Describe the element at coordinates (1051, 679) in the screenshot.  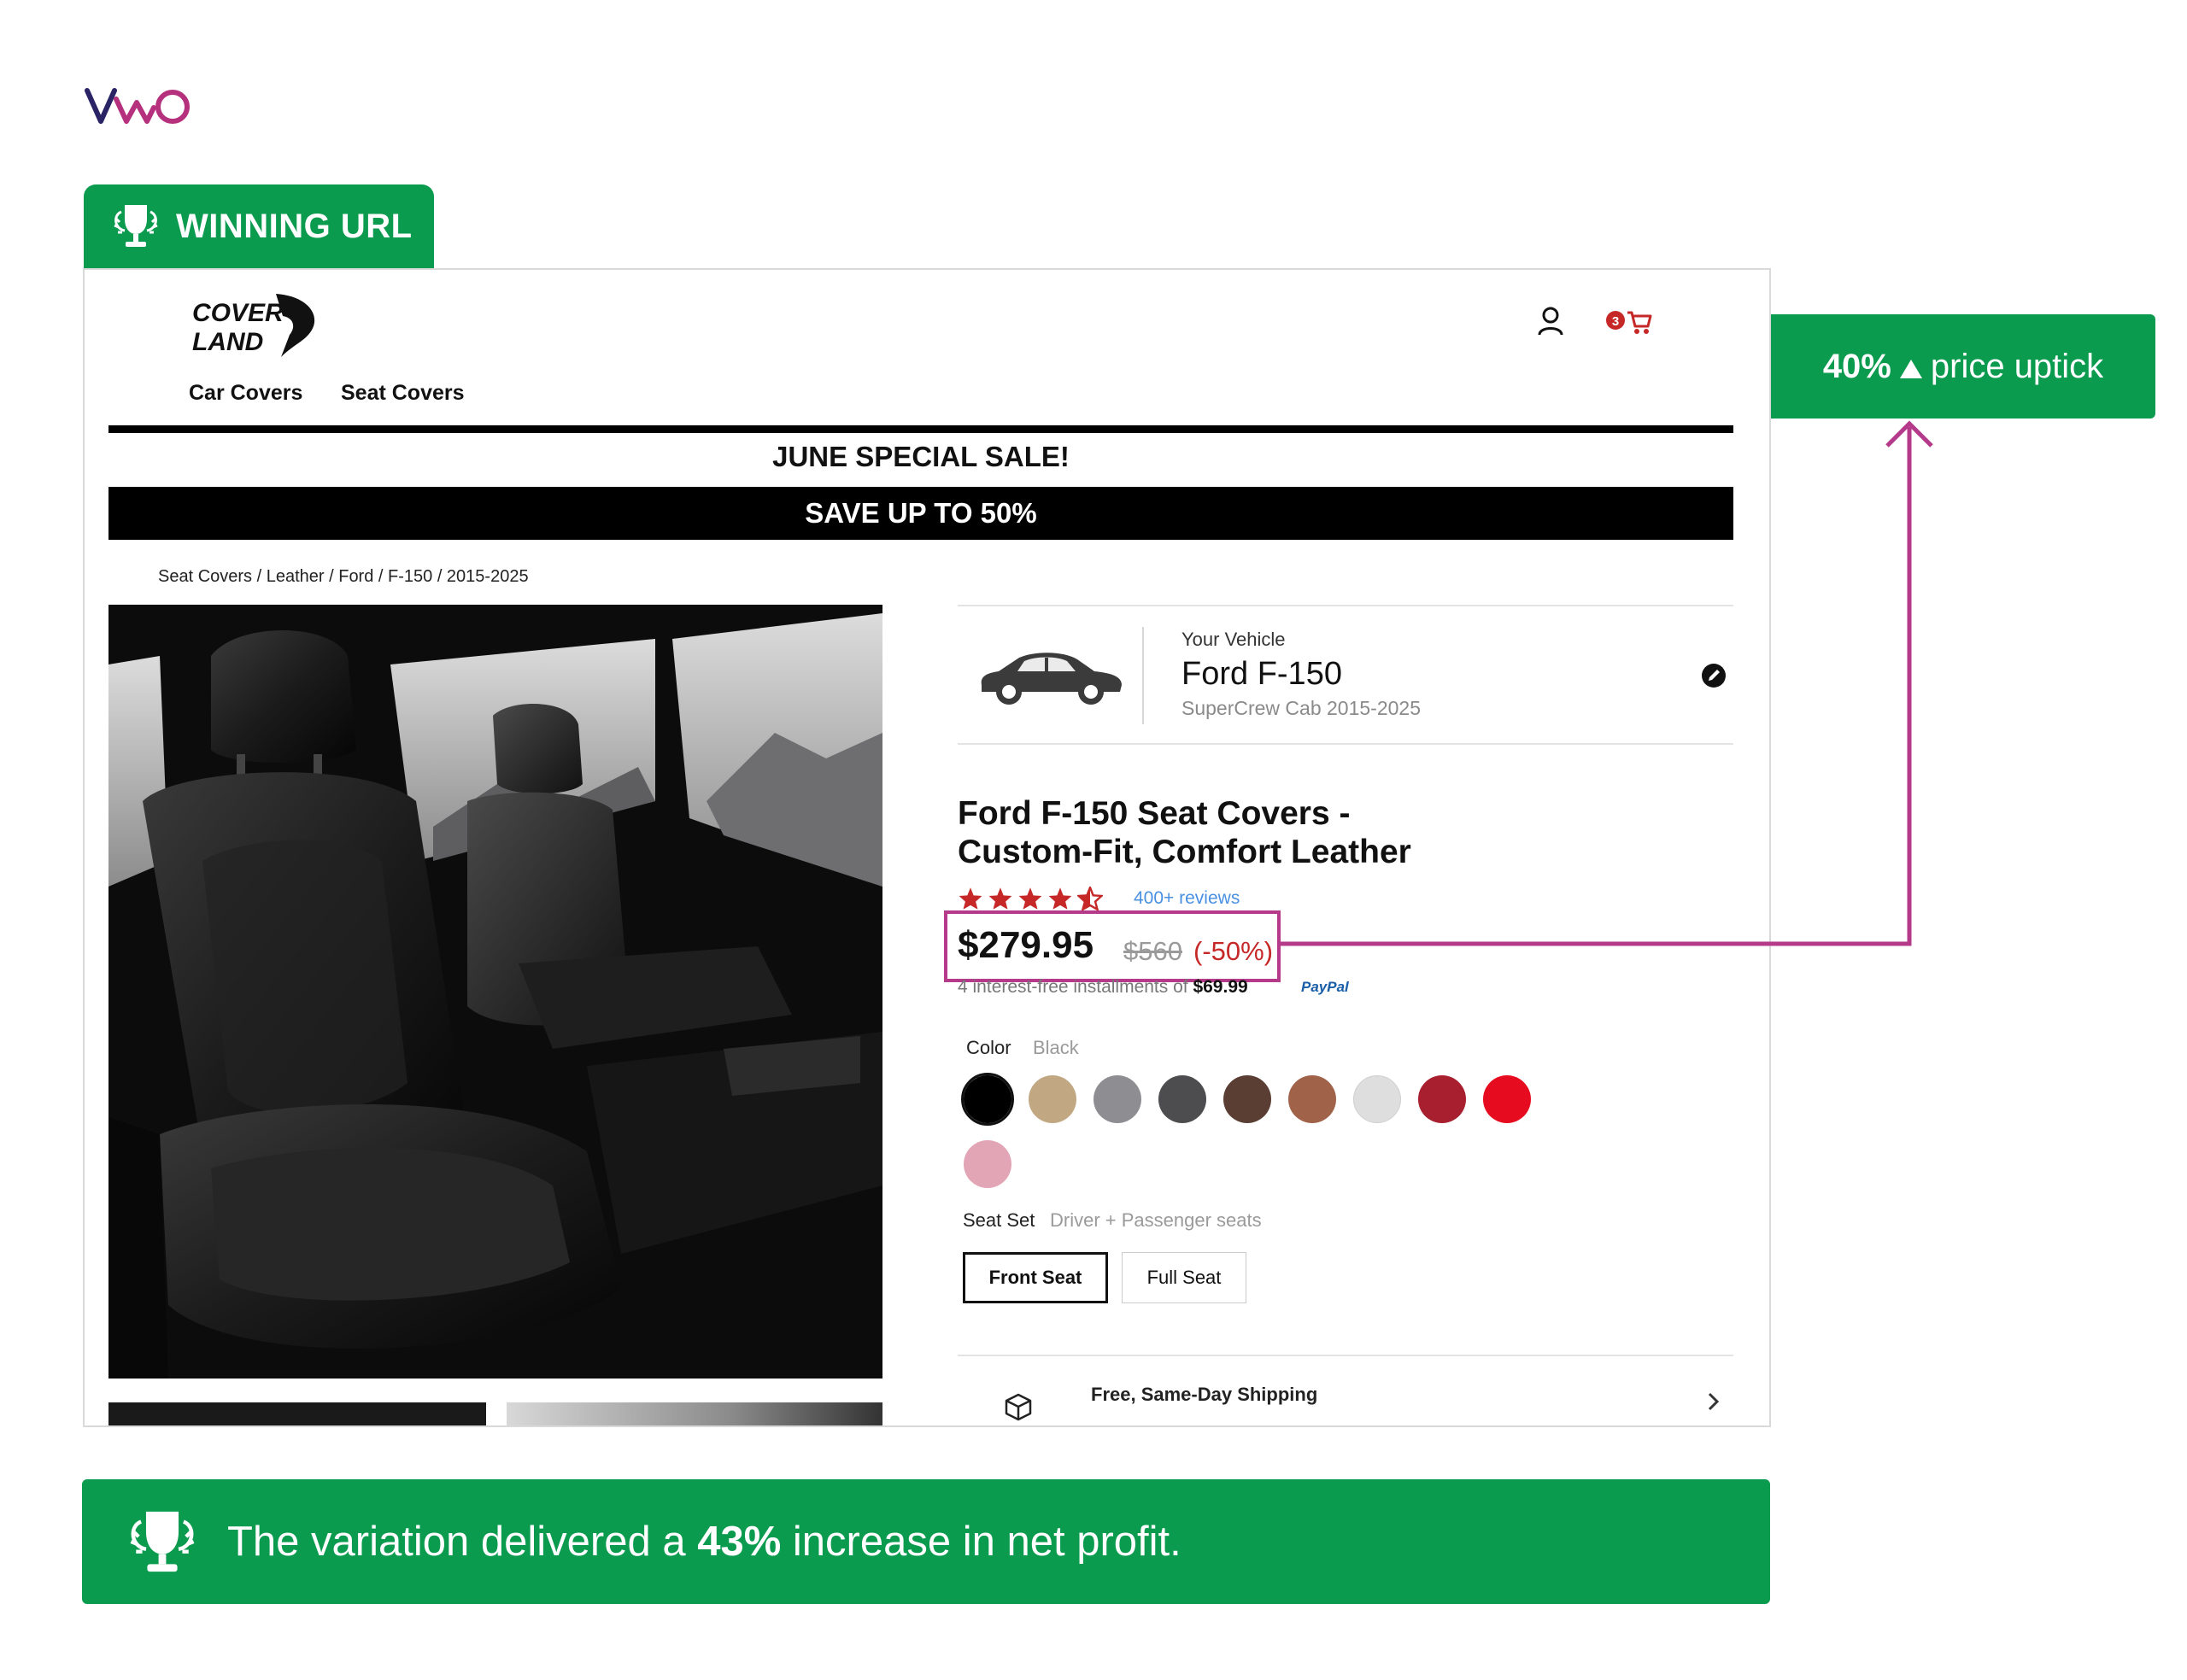
I see `car-icon` at that location.